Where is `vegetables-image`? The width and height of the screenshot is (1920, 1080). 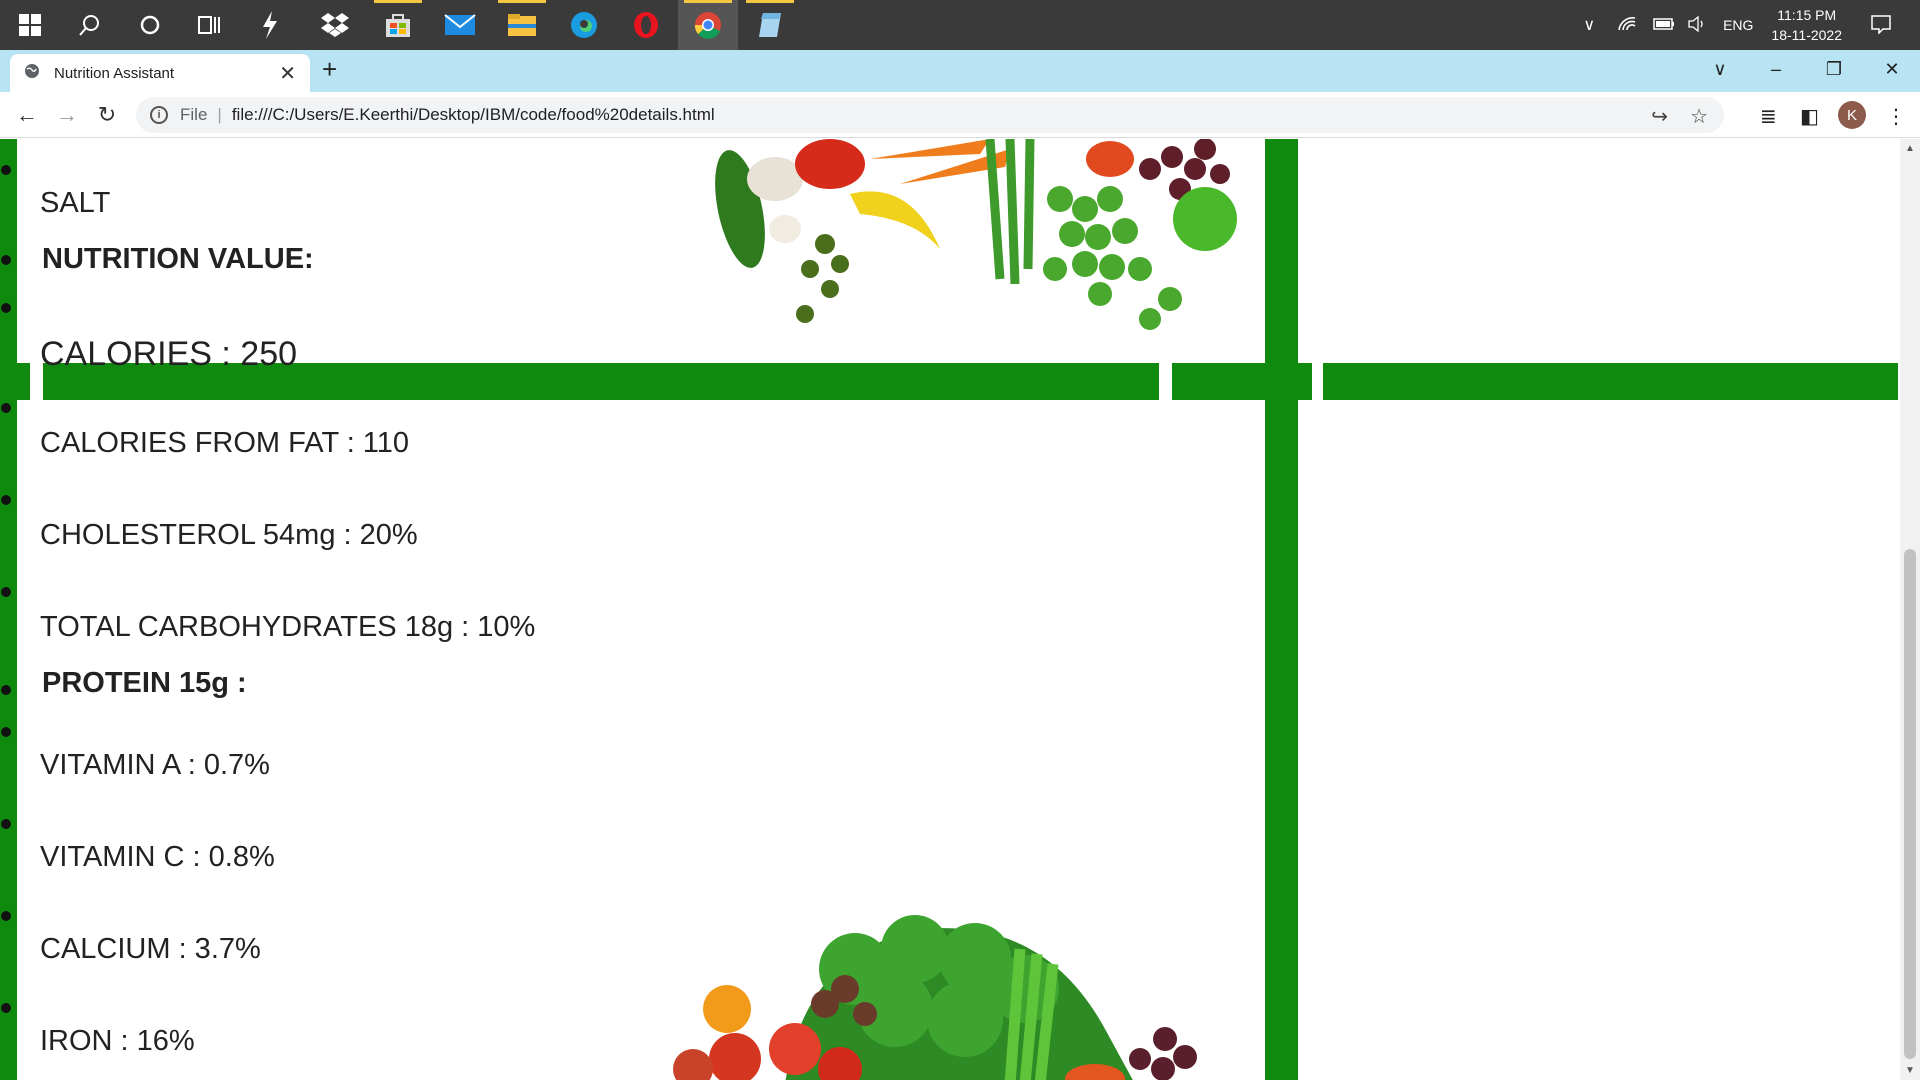
vegetables-image is located at coordinates (976, 234).